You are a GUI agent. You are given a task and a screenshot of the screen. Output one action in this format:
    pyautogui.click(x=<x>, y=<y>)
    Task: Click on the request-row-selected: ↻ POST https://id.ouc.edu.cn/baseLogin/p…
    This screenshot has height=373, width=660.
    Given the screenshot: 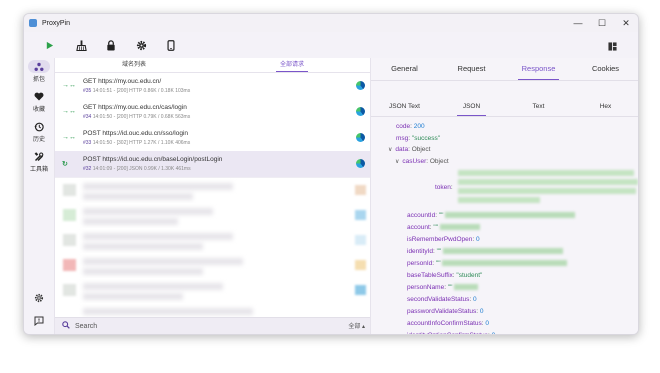 What is the action you would take?
    pyautogui.click(x=213, y=164)
    